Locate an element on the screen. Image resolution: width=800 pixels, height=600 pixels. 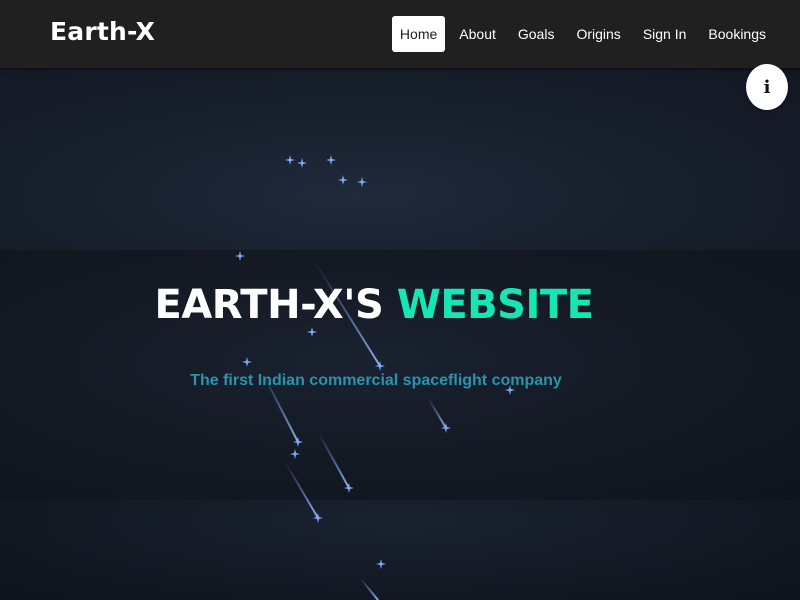
hero-title-accent: WEBSITE is located at coordinates (495, 305).